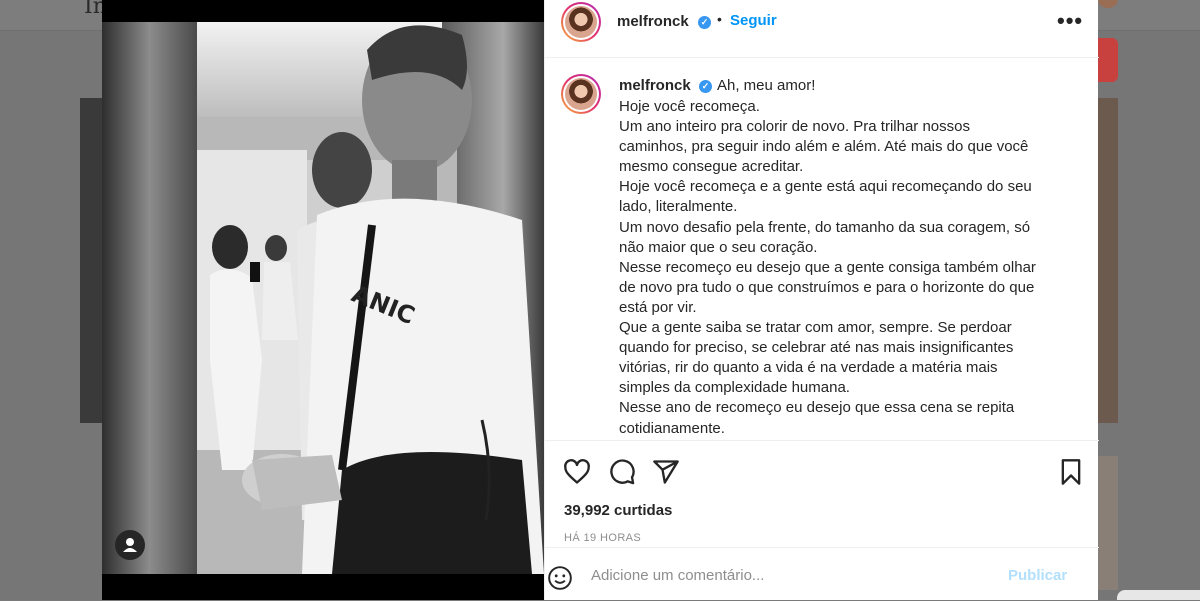 This screenshot has width=1200, height=601. I want to click on caption-line: está por vir., so click(658, 307).